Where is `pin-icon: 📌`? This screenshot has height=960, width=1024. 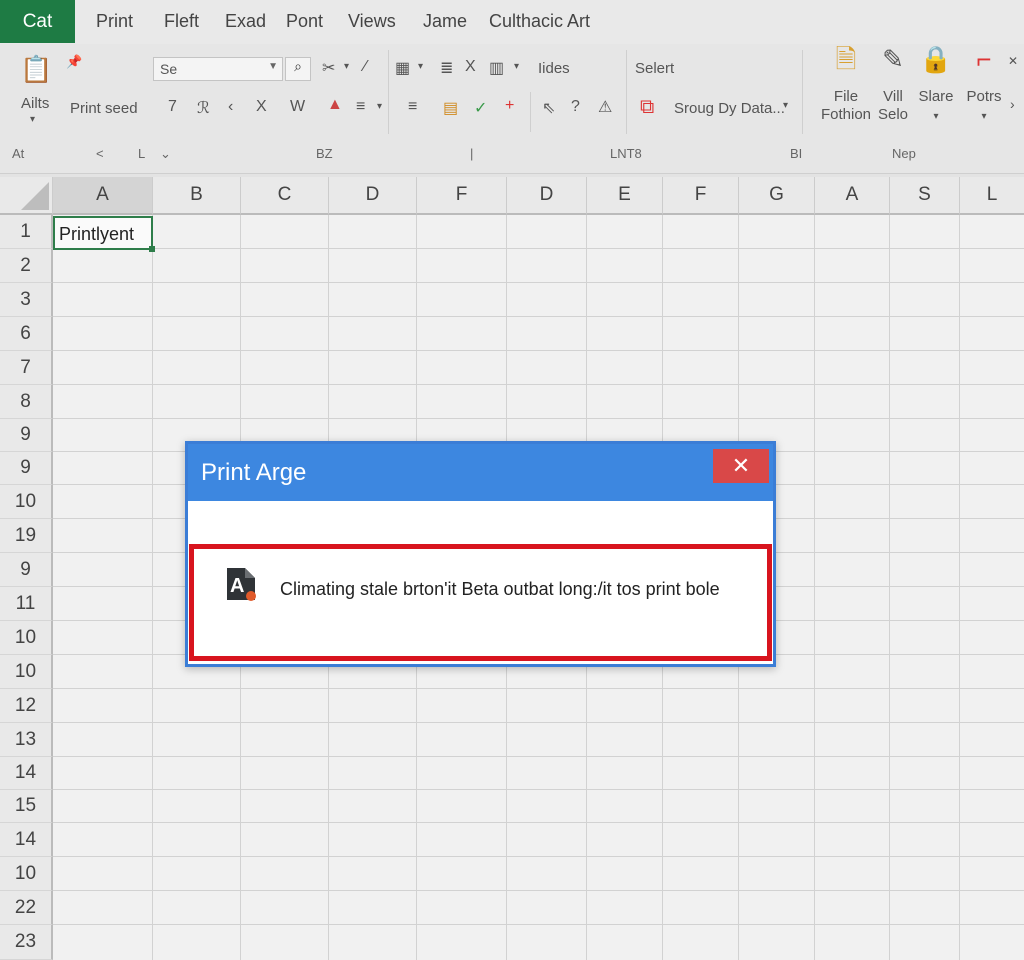 pin-icon: 📌 is located at coordinates (74, 62).